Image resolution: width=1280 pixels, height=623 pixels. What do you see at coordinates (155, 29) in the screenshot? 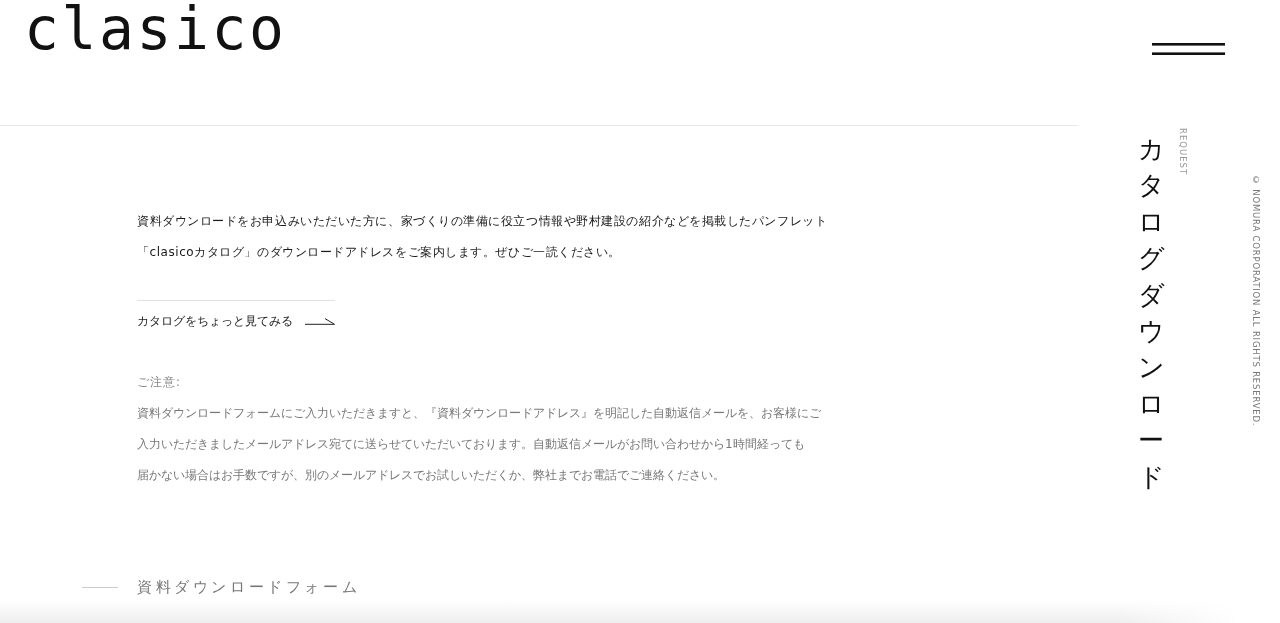
I see `site-logo: clasico` at bounding box center [155, 29].